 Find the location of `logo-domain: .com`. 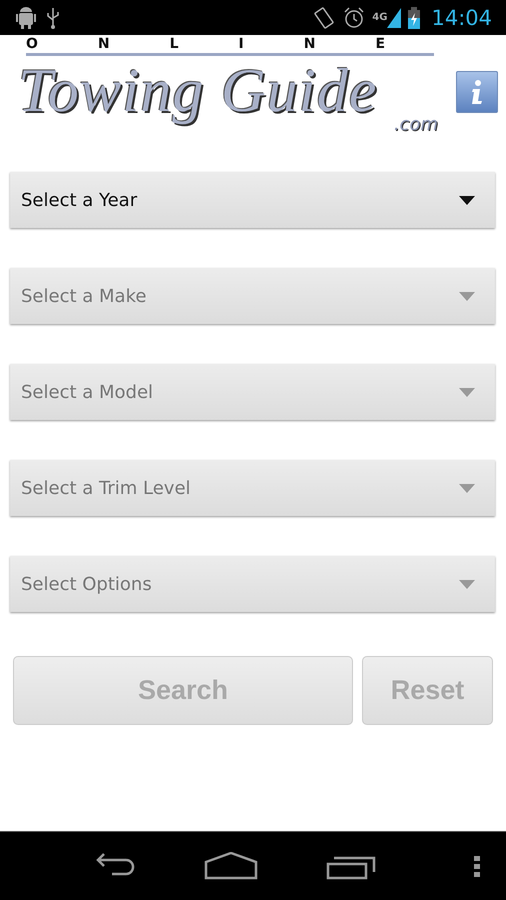

logo-domain: .com is located at coordinates (416, 125).